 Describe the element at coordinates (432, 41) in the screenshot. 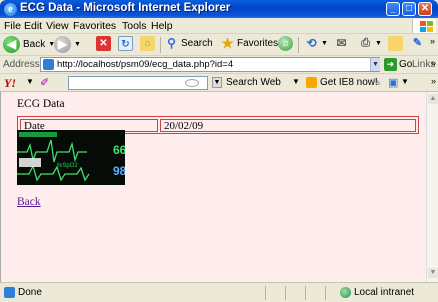

I see `toolbar-overflow-chevron: »` at that location.